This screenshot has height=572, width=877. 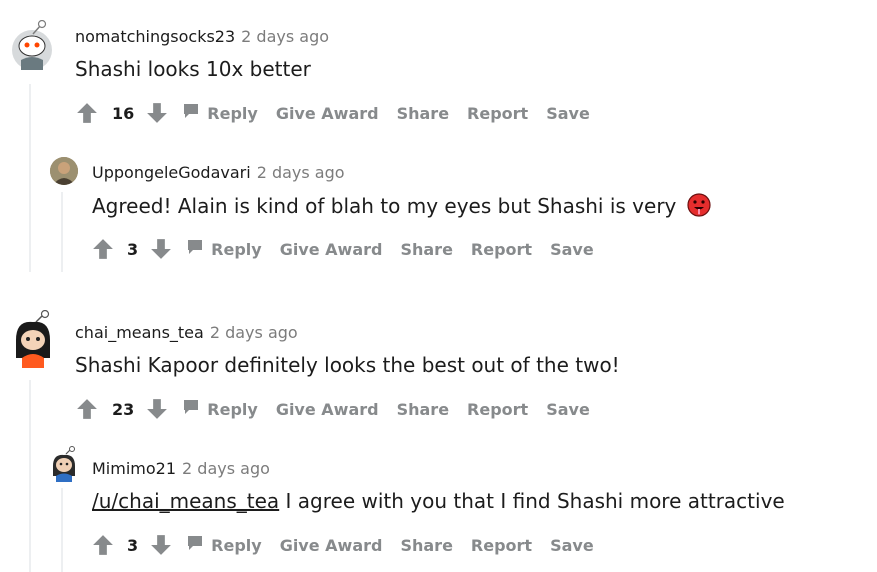 What do you see at coordinates (123, 113) in the screenshot?
I see `vote-score: 16` at bounding box center [123, 113].